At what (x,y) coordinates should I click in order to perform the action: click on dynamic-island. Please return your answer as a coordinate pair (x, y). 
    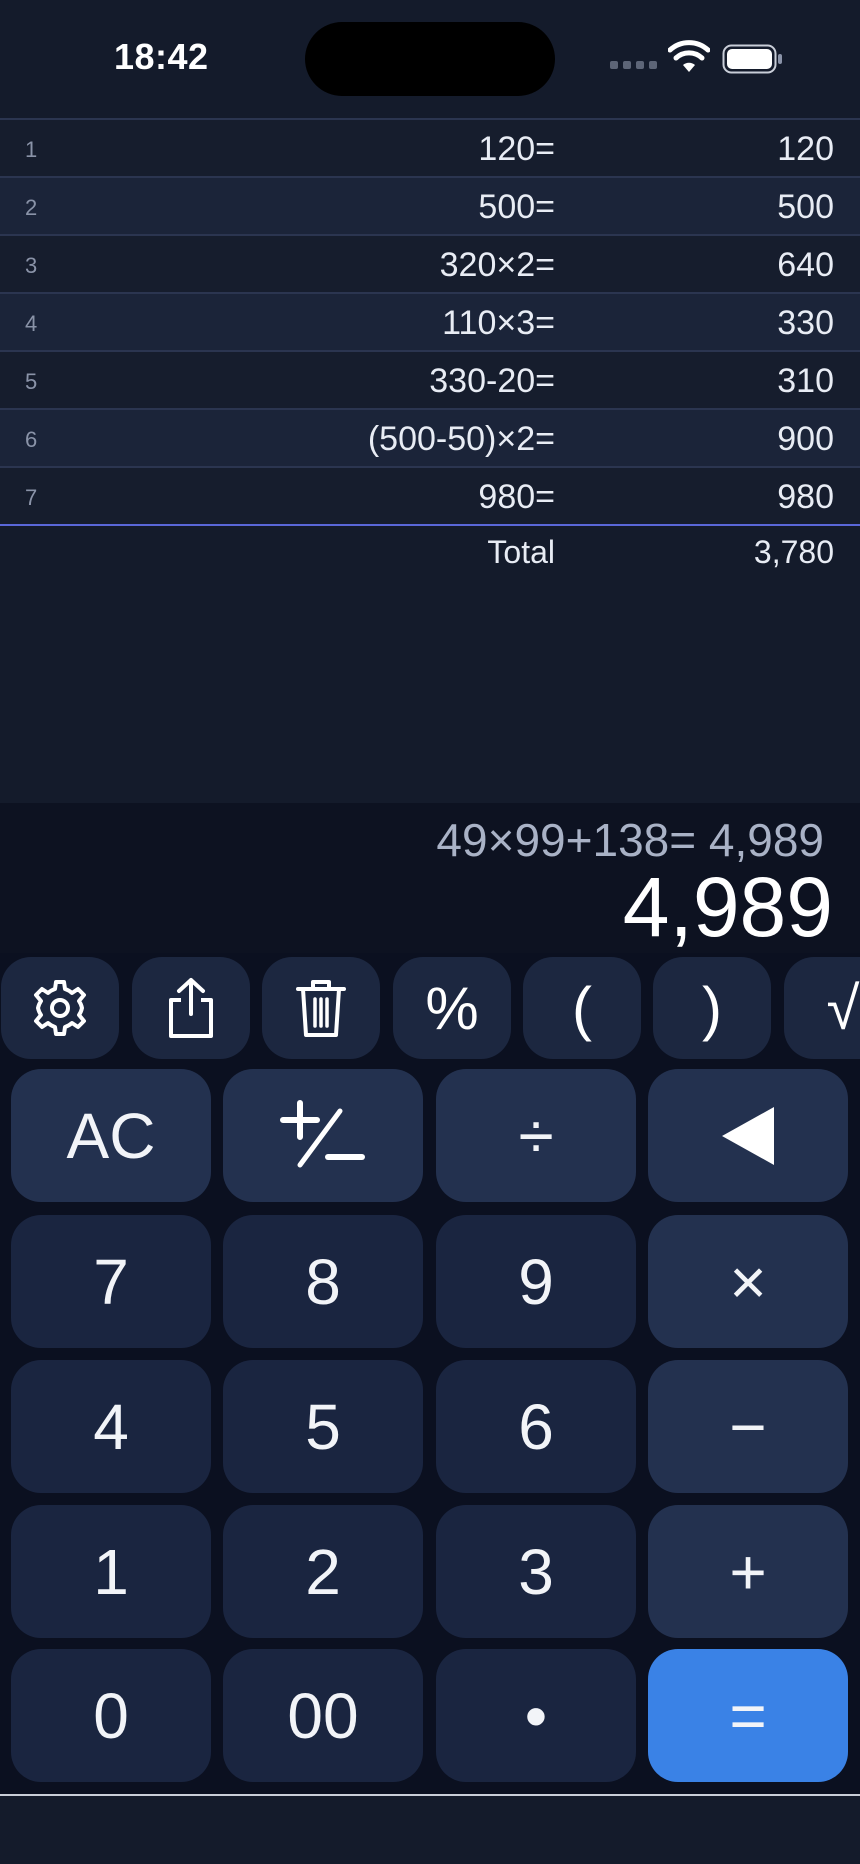
    Looking at the image, I should click on (430, 59).